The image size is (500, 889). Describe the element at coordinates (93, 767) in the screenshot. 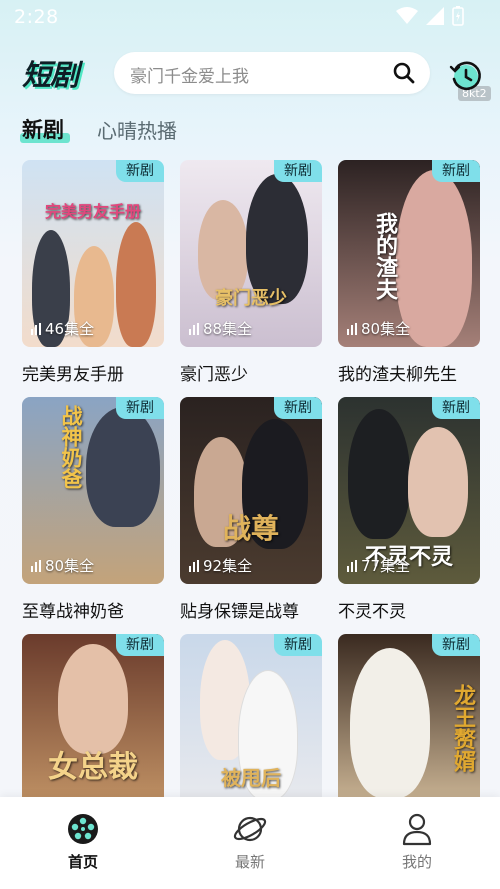

I see `poster-title-art: 女总裁` at that location.